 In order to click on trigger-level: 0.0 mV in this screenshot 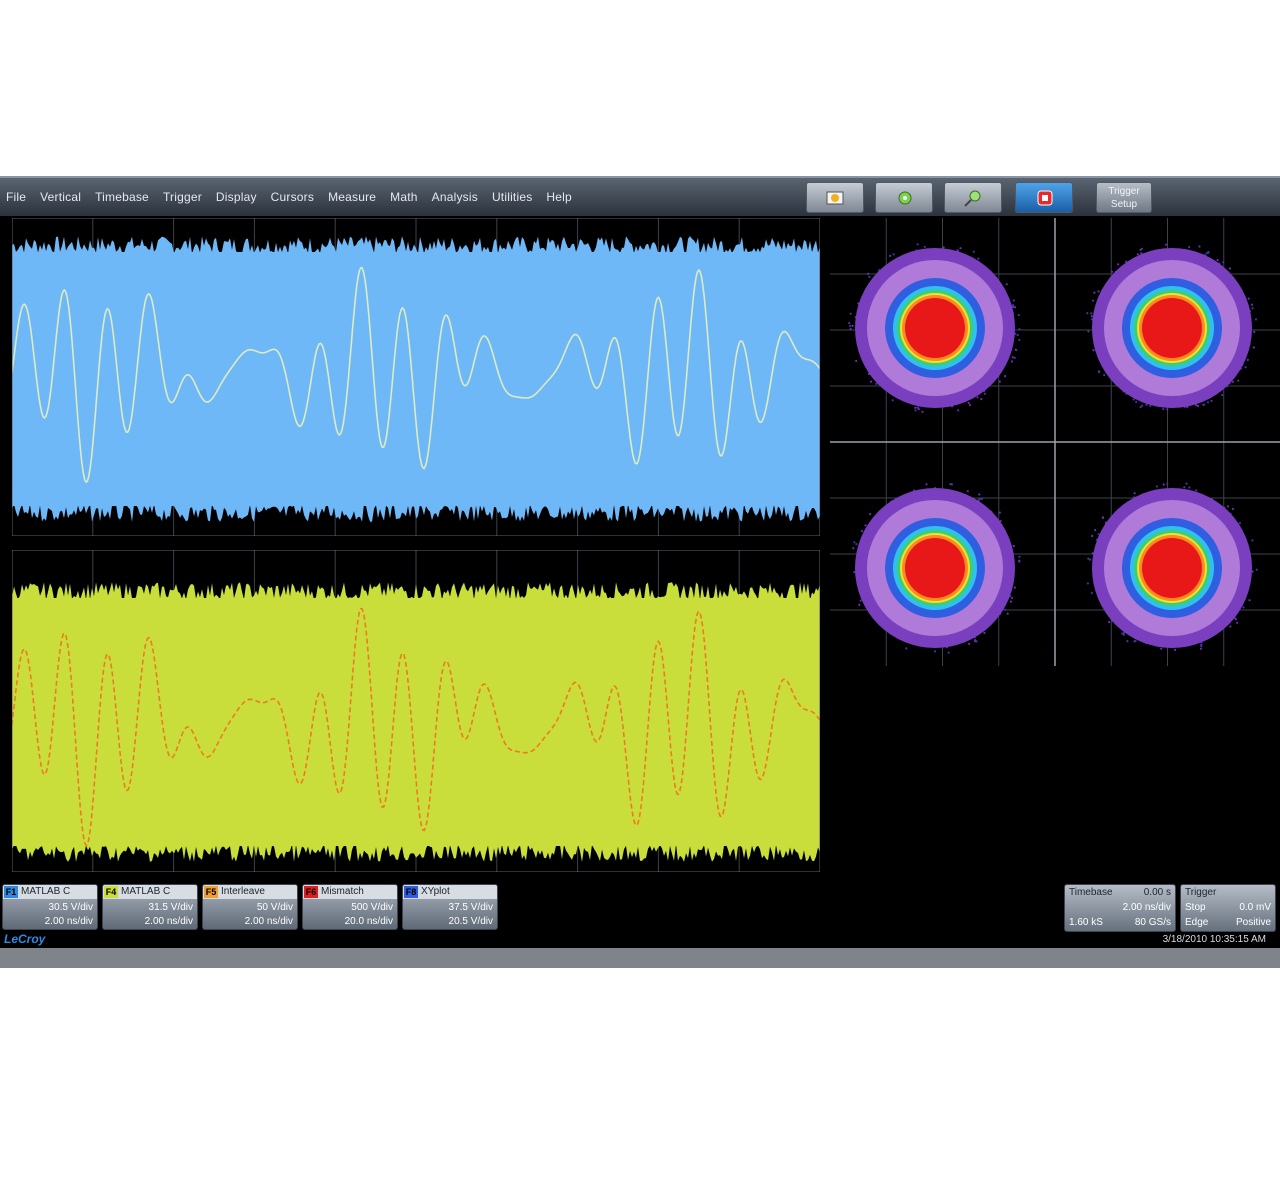, I will do `click(1255, 907)`.